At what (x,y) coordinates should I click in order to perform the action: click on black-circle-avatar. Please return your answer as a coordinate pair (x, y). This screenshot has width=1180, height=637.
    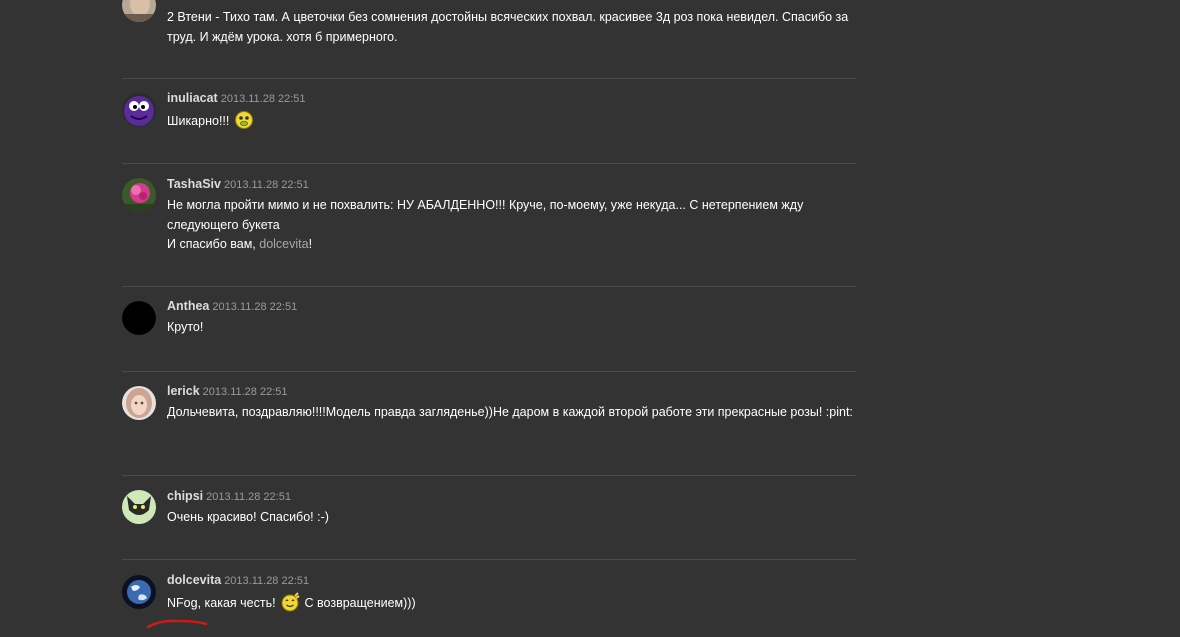
    Looking at the image, I should click on (139, 318).